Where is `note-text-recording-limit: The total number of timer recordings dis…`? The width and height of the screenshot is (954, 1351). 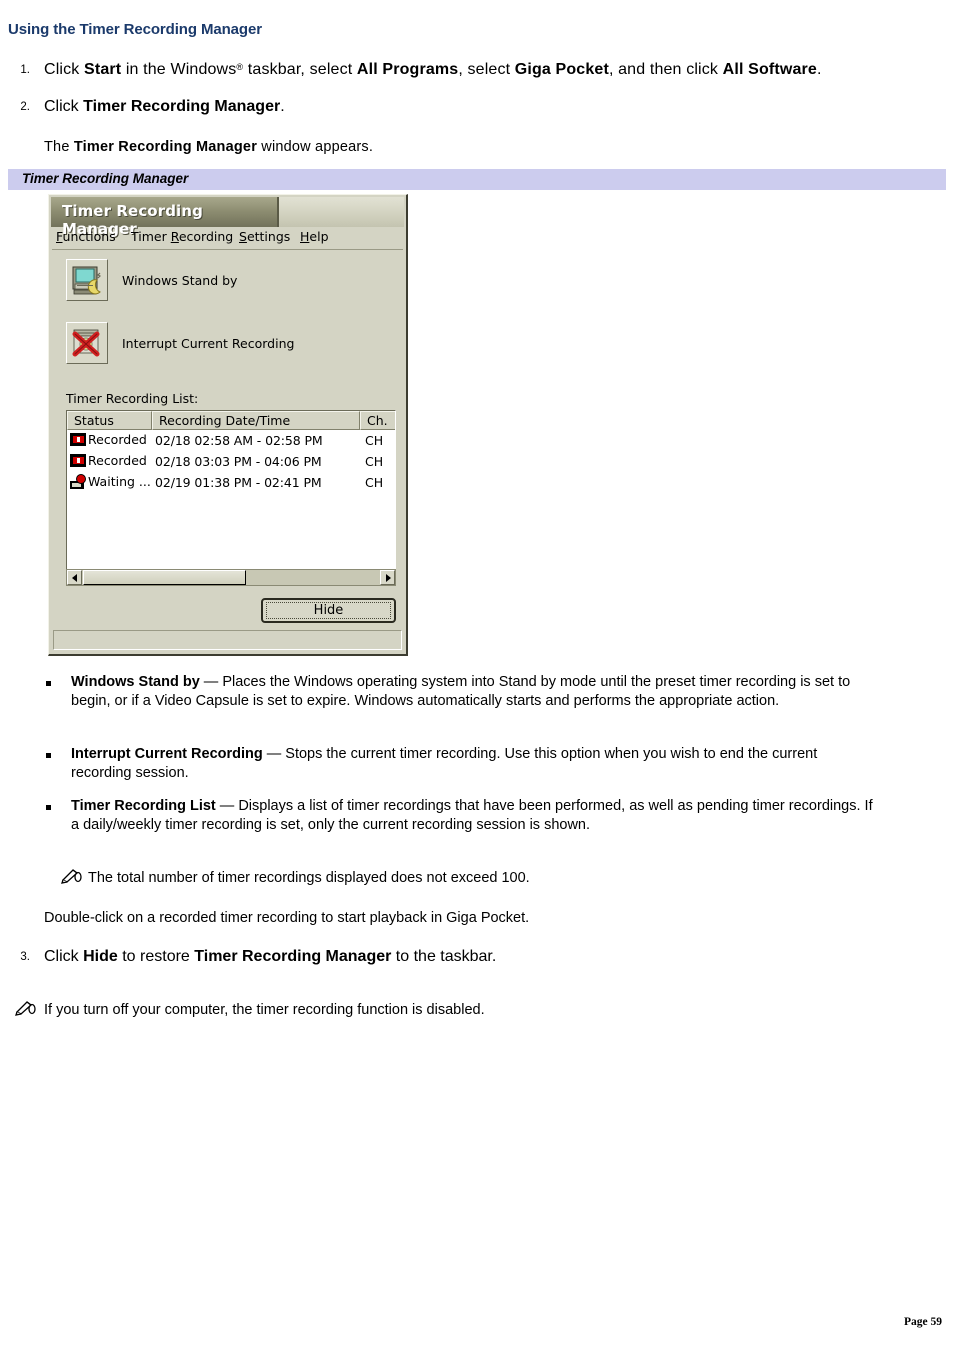 note-text-recording-limit: The total number of timer recordings dis… is located at coordinates (309, 878).